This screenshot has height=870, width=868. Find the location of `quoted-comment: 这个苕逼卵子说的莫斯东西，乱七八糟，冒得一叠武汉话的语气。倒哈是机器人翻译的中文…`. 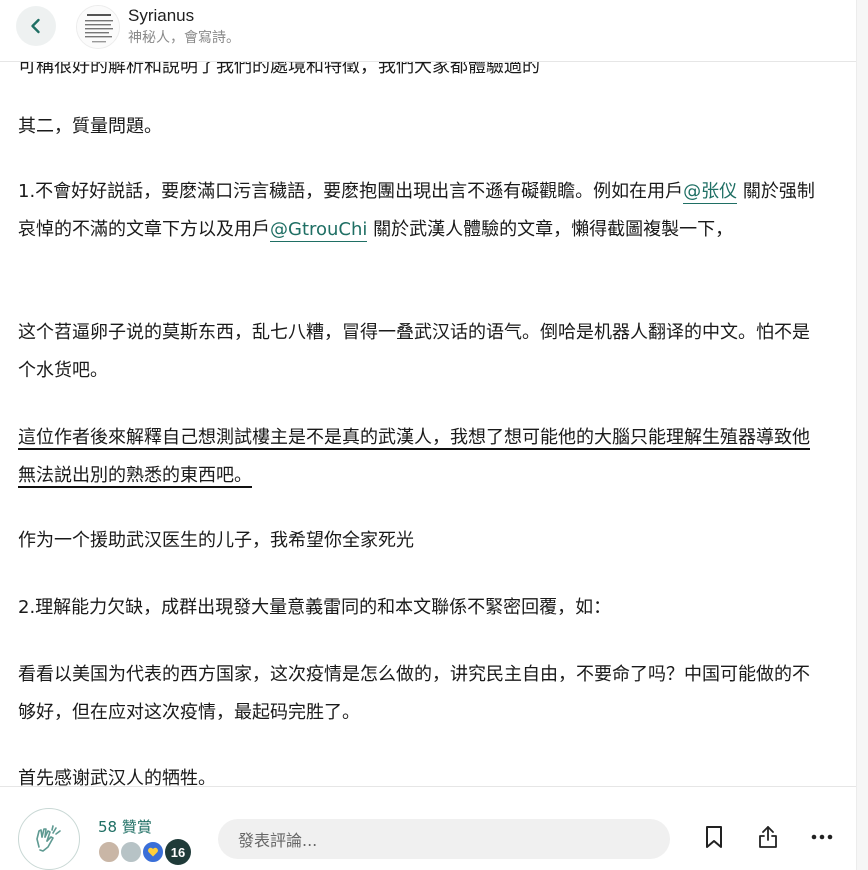

quoted-comment: 这个苕逼卵子说的莫斯东西，乱七八糟，冒得一叠武汉话的语气。倒哈是机器人翻译的中文… is located at coordinates (414, 351).